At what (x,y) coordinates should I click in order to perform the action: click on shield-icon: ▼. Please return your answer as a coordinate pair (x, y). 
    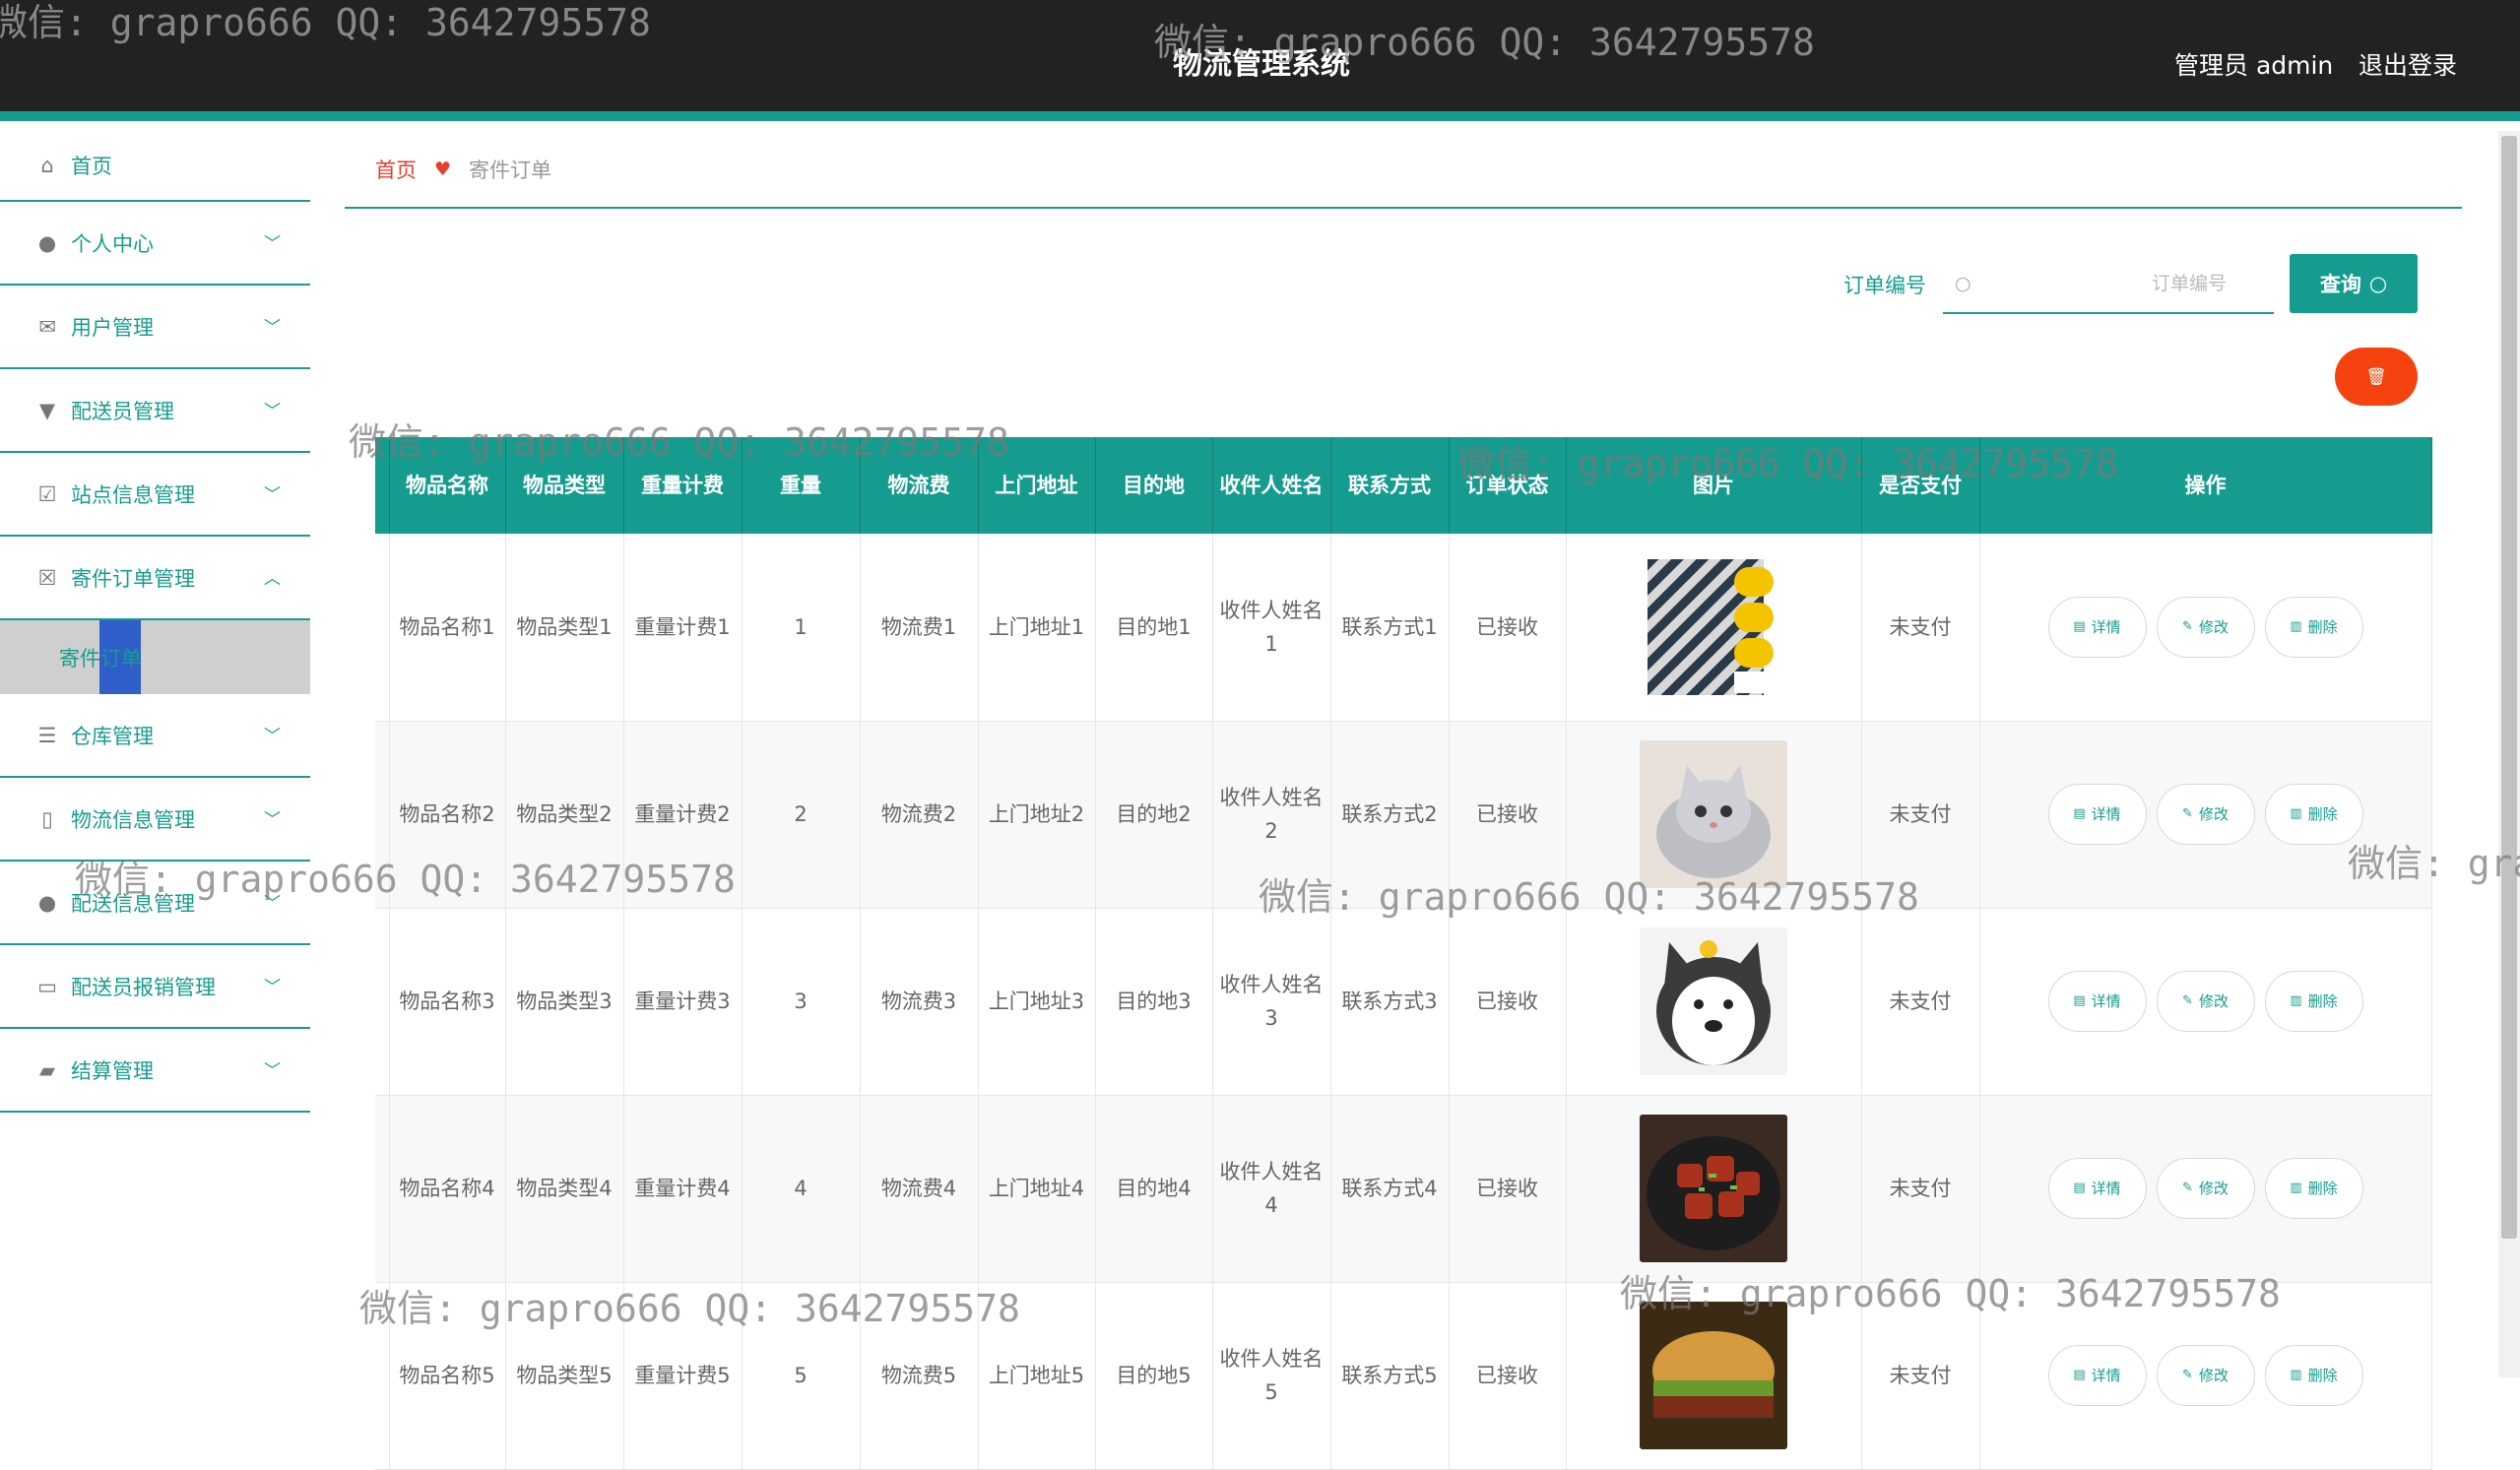
    Looking at the image, I should click on (47, 410).